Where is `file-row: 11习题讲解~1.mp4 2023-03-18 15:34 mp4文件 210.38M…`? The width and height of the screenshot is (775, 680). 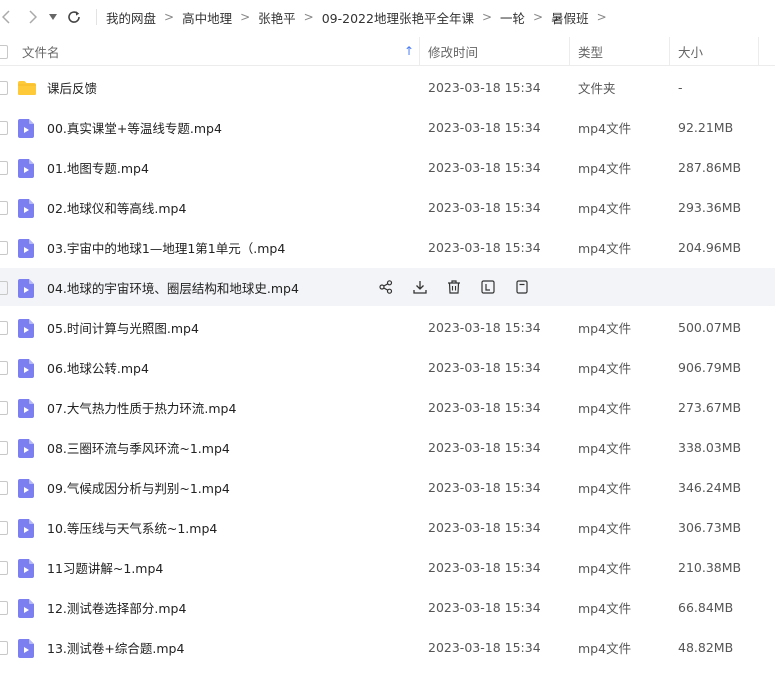
file-row: 11习题讲解~1.mp4 2023-03-18 15:34 mp4文件 210.38M… is located at coordinates (387, 567).